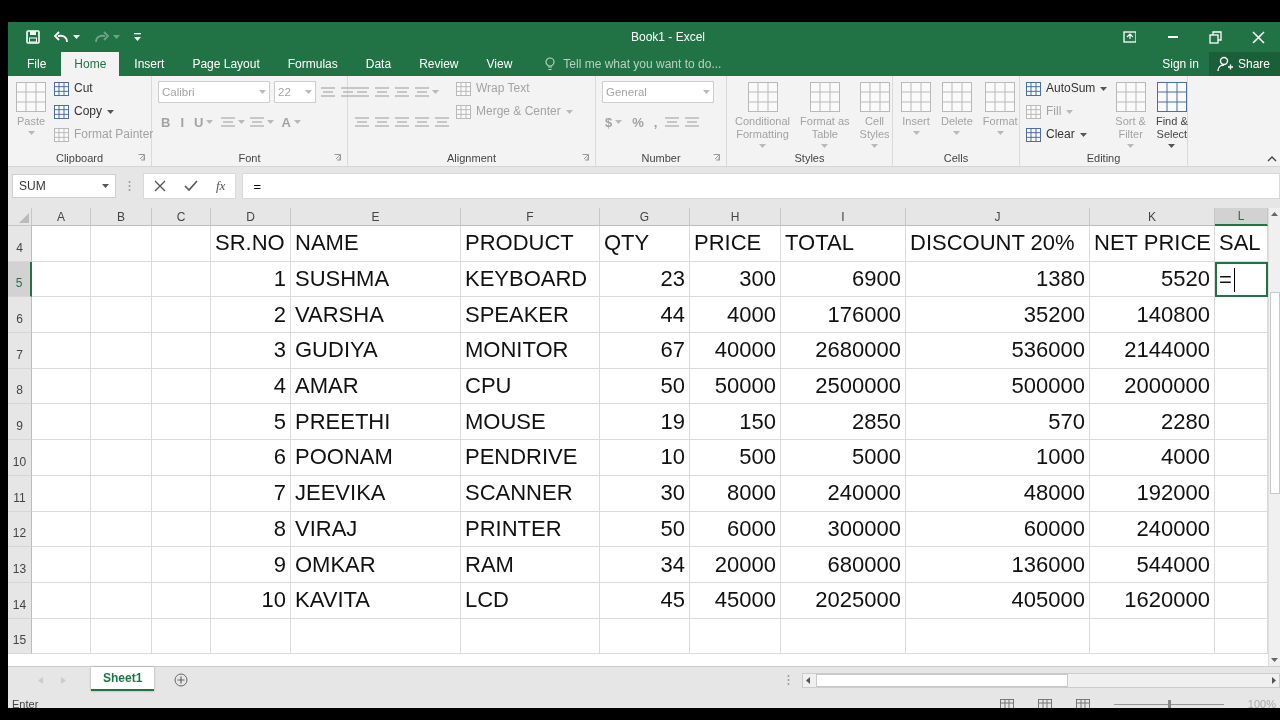 This screenshot has height=720, width=1280. What do you see at coordinates (1274, 393) in the screenshot?
I see `scroll-thumb` at bounding box center [1274, 393].